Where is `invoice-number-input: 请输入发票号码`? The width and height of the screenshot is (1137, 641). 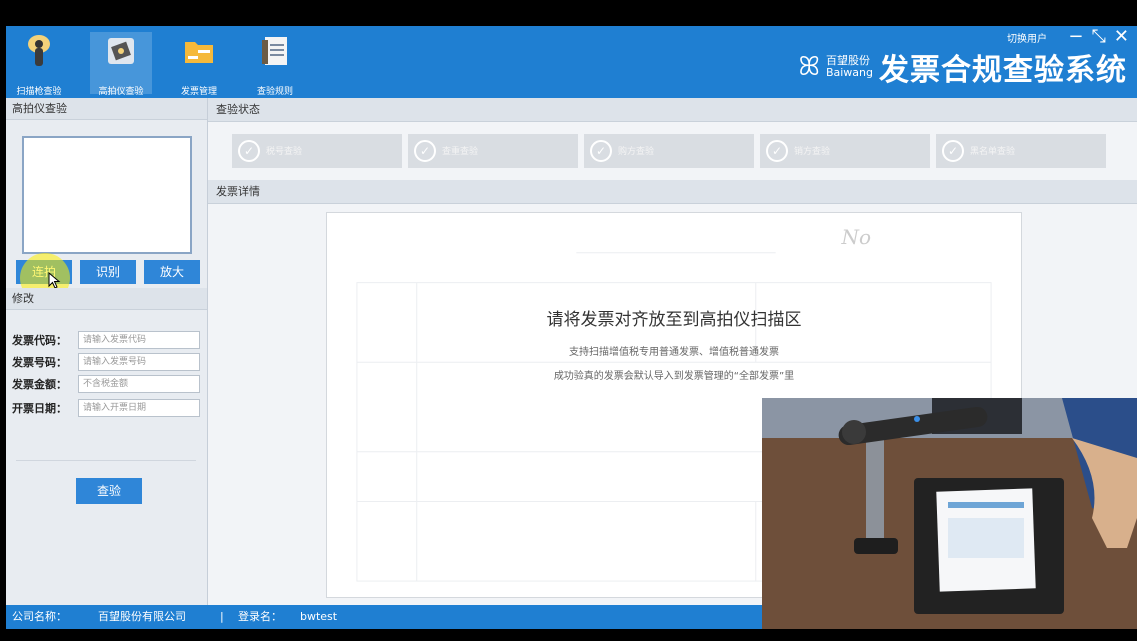 invoice-number-input: 请输入发票号码 is located at coordinates (139, 362).